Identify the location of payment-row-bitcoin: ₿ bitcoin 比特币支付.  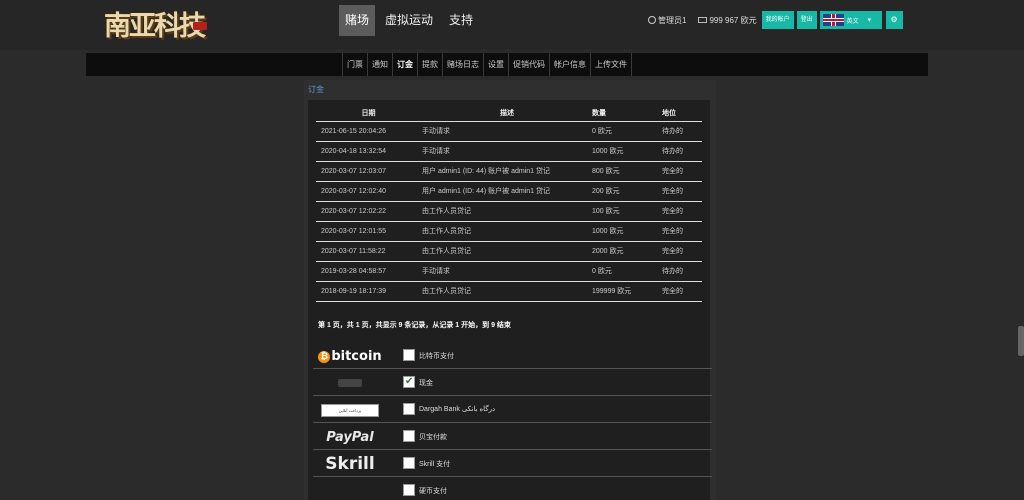
(512, 356).